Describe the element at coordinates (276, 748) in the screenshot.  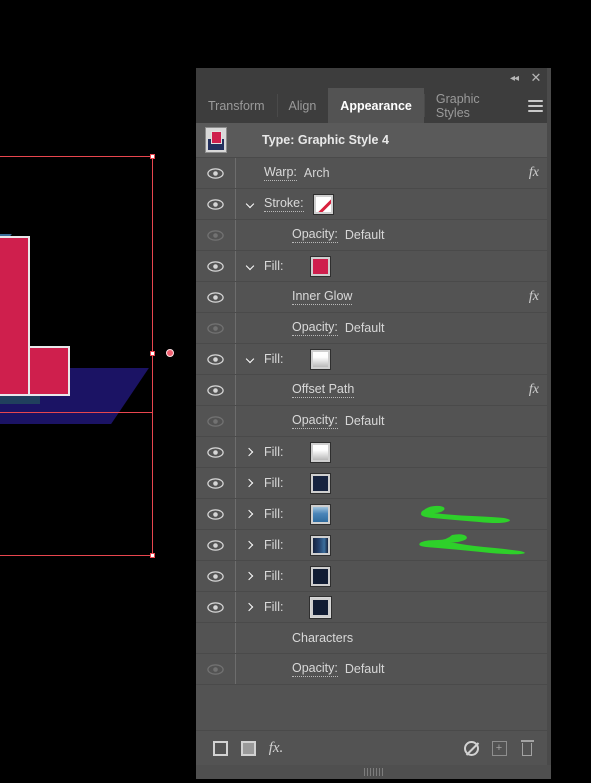
I see `add-new-effect-button: fx.` at that location.